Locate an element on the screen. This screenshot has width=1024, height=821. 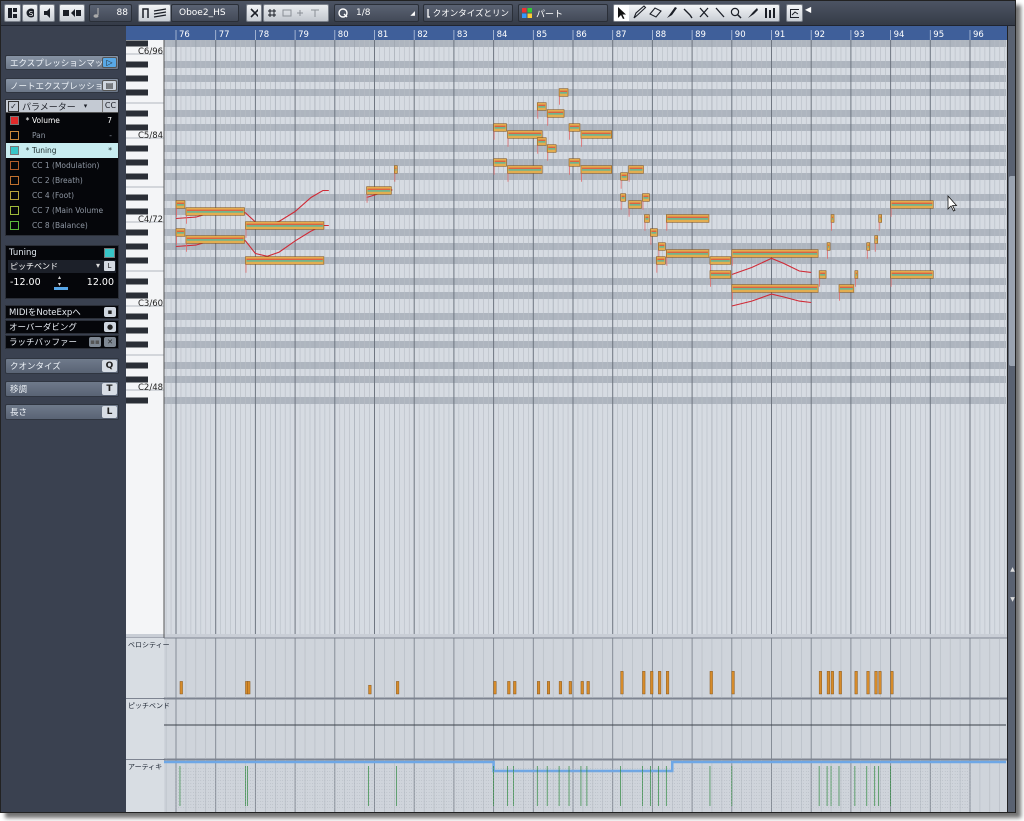
tuning-source-selector: ピッチベンド ▾ L is located at coordinates (62, 266).